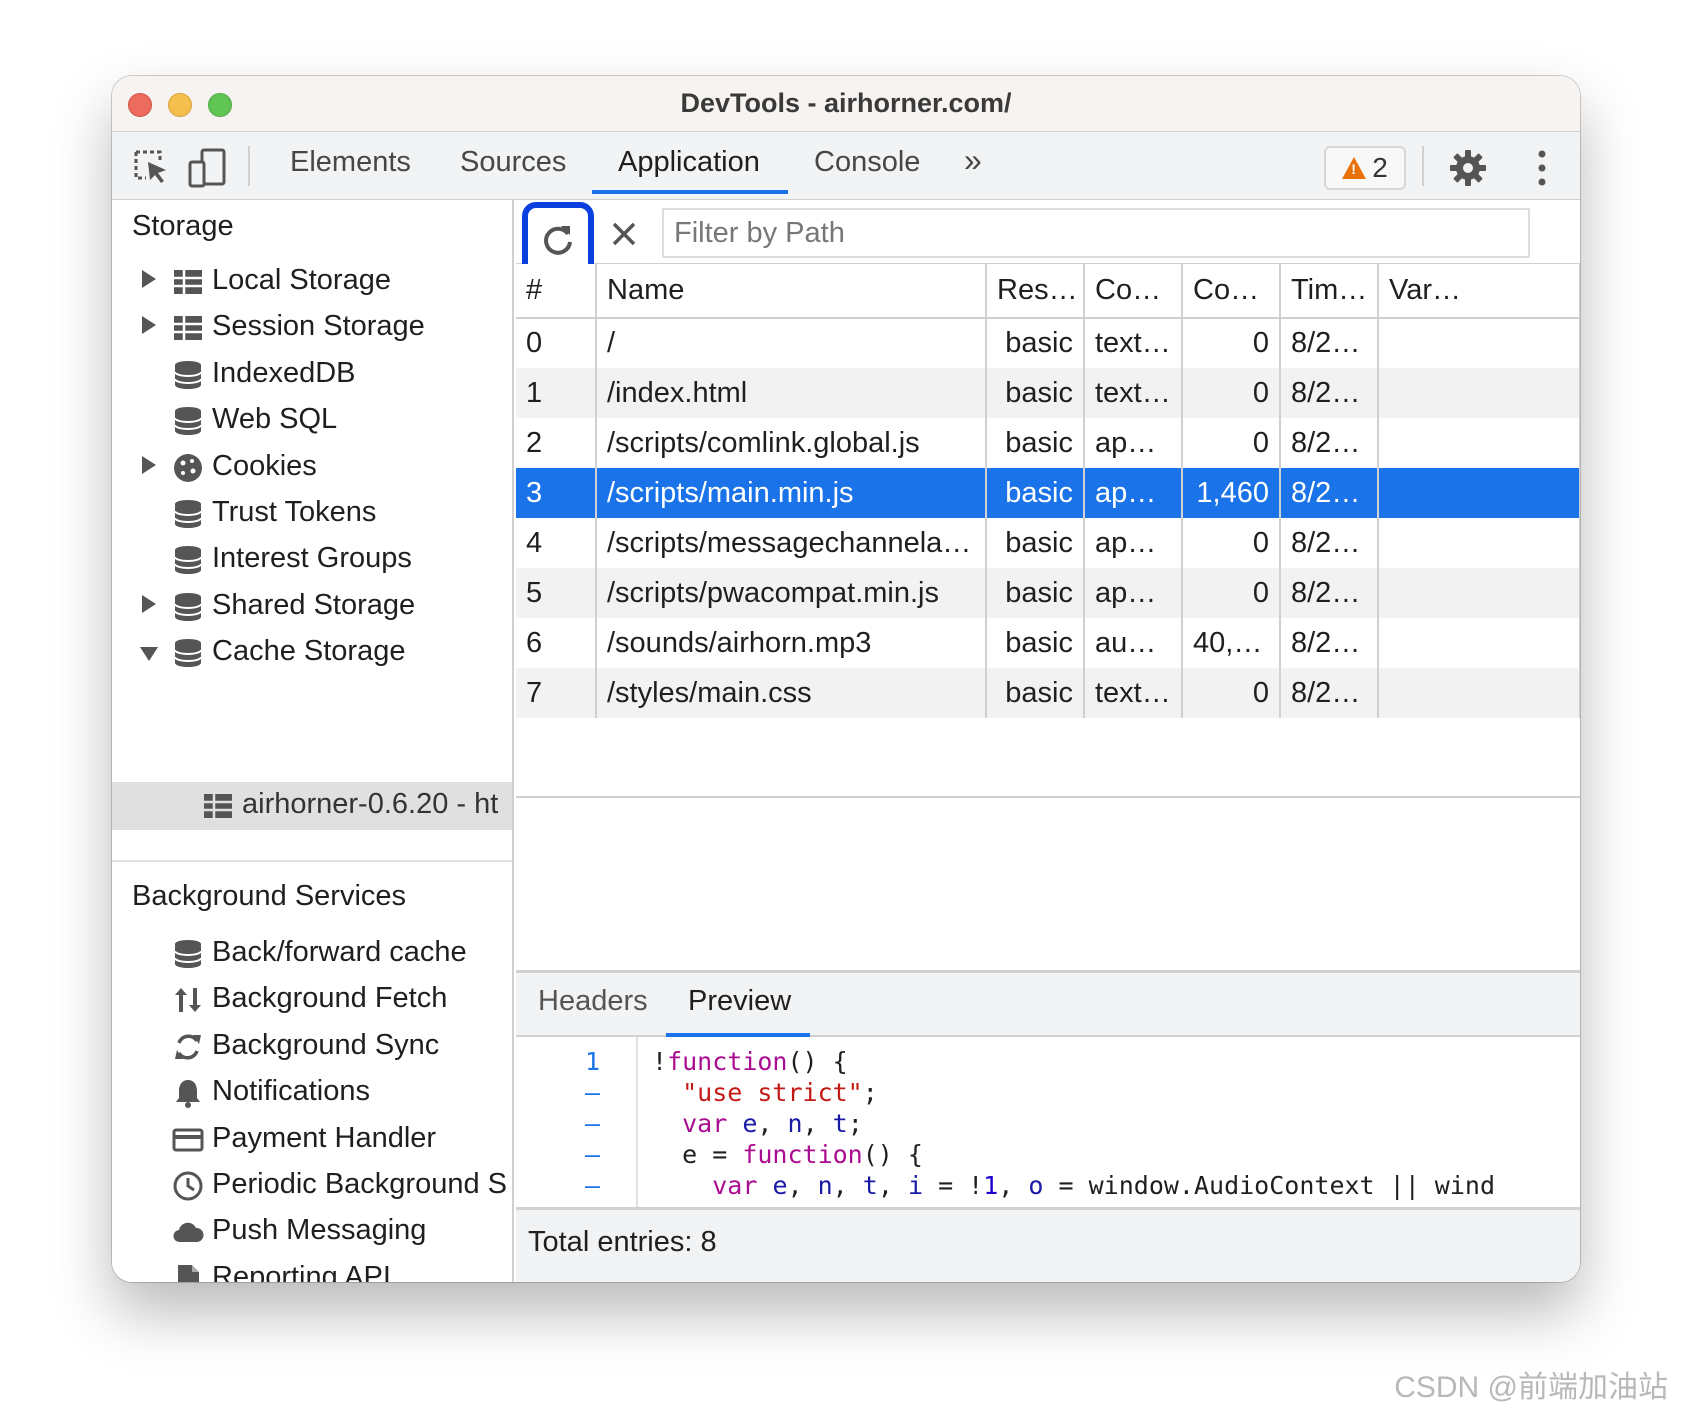 Image resolution: width=1688 pixels, height=1428 pixels. I want to click on active-tab-indicator, so click(690, 192).